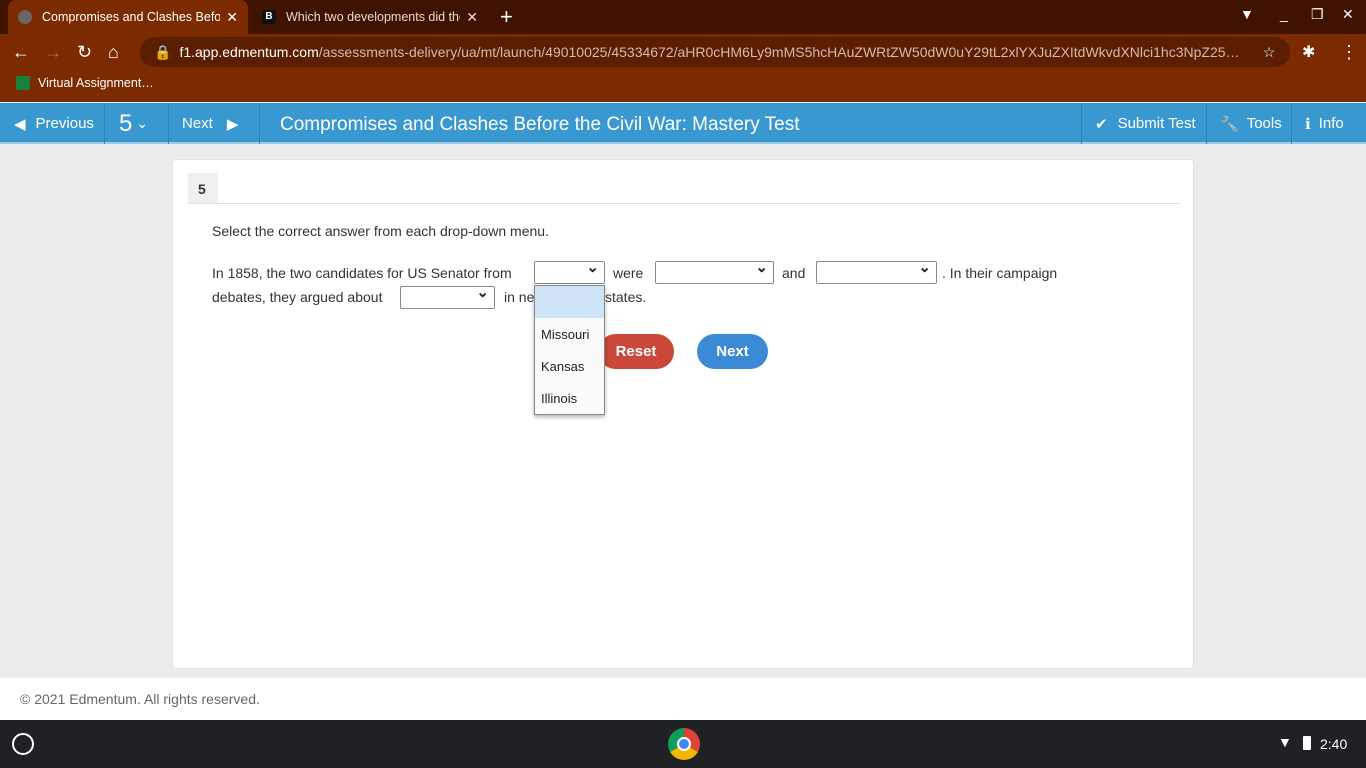  I want to click on option-missouri: Missouri, so click(569, 334).